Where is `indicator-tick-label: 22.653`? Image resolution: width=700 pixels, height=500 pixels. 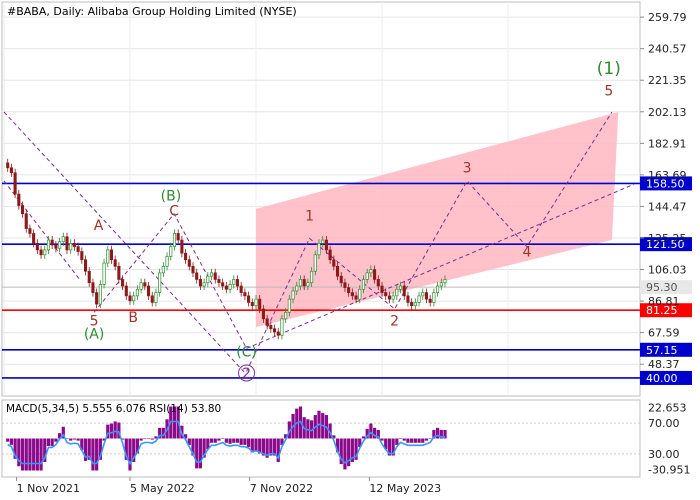 indicator-tick-label: 22.653 is located at coordinates (667, 408).